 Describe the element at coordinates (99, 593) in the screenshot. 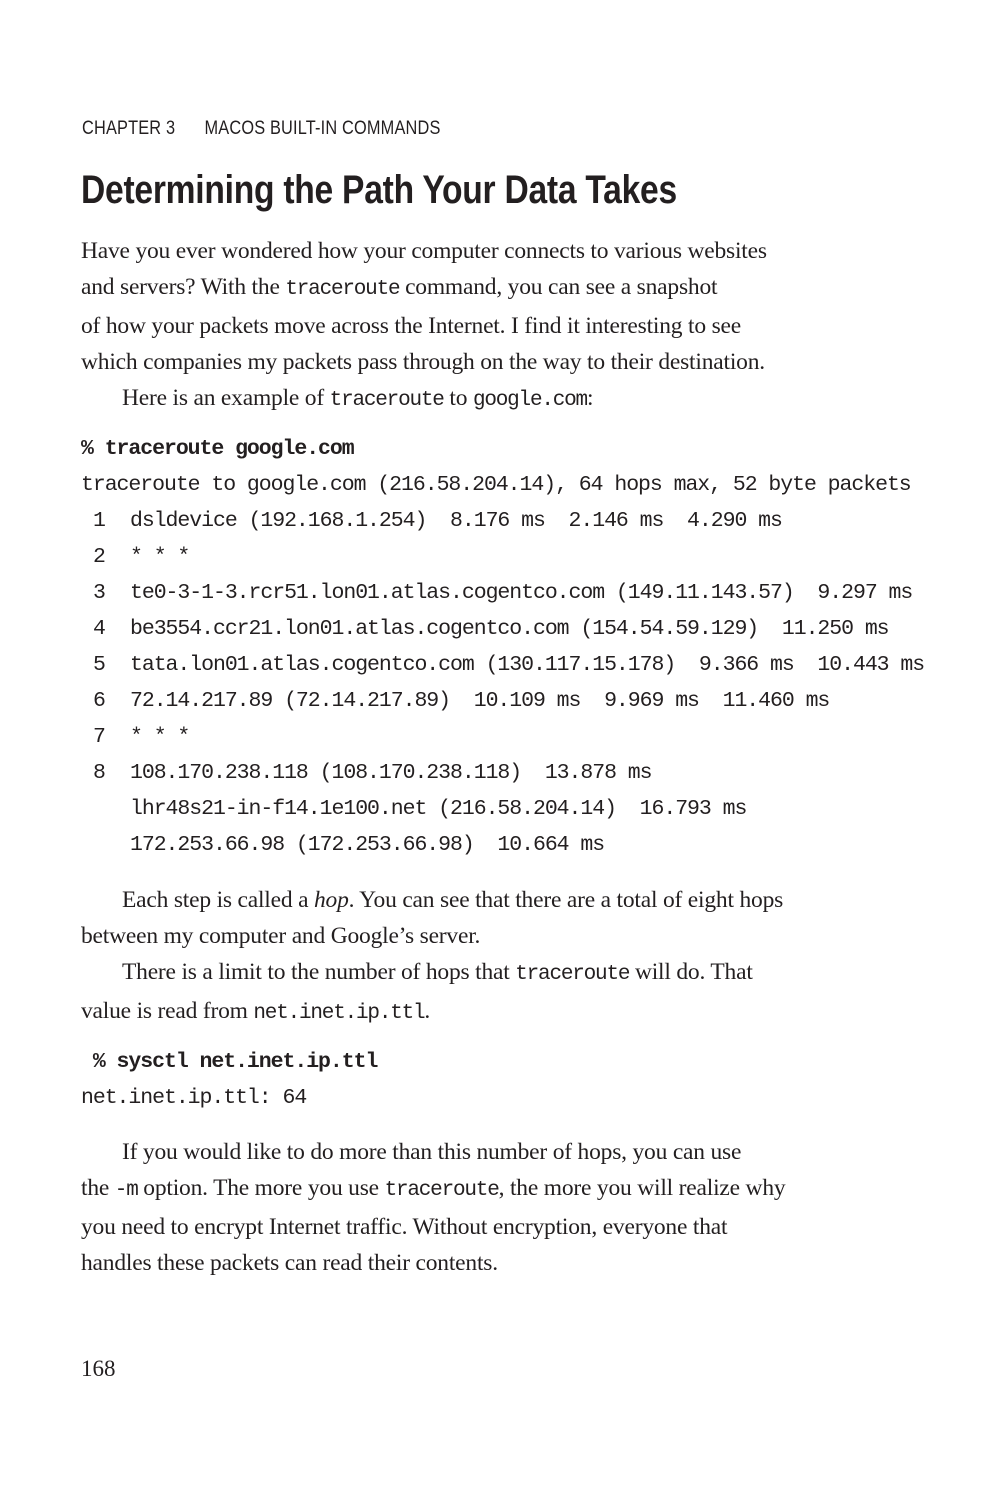

I see `hop-number: 3` at that location.